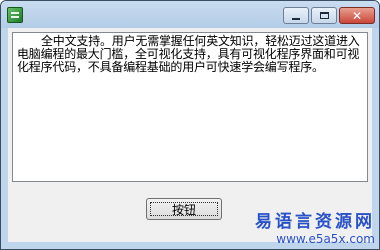 The width and height of the screenshot is (380, 250). Describe the element at coordinates (325, 239) in the screenshot. I see `watermark-url: www.e5a5x.com` at that location.